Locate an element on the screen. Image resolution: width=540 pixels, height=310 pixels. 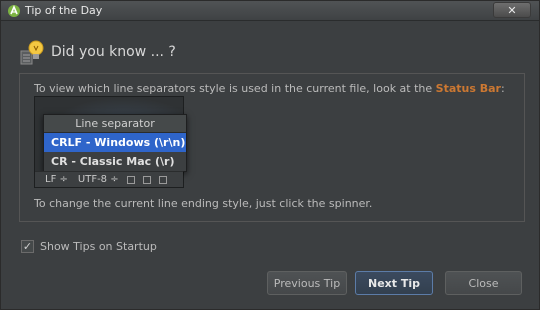
close-button: Close is located at coordinates (483, 283).